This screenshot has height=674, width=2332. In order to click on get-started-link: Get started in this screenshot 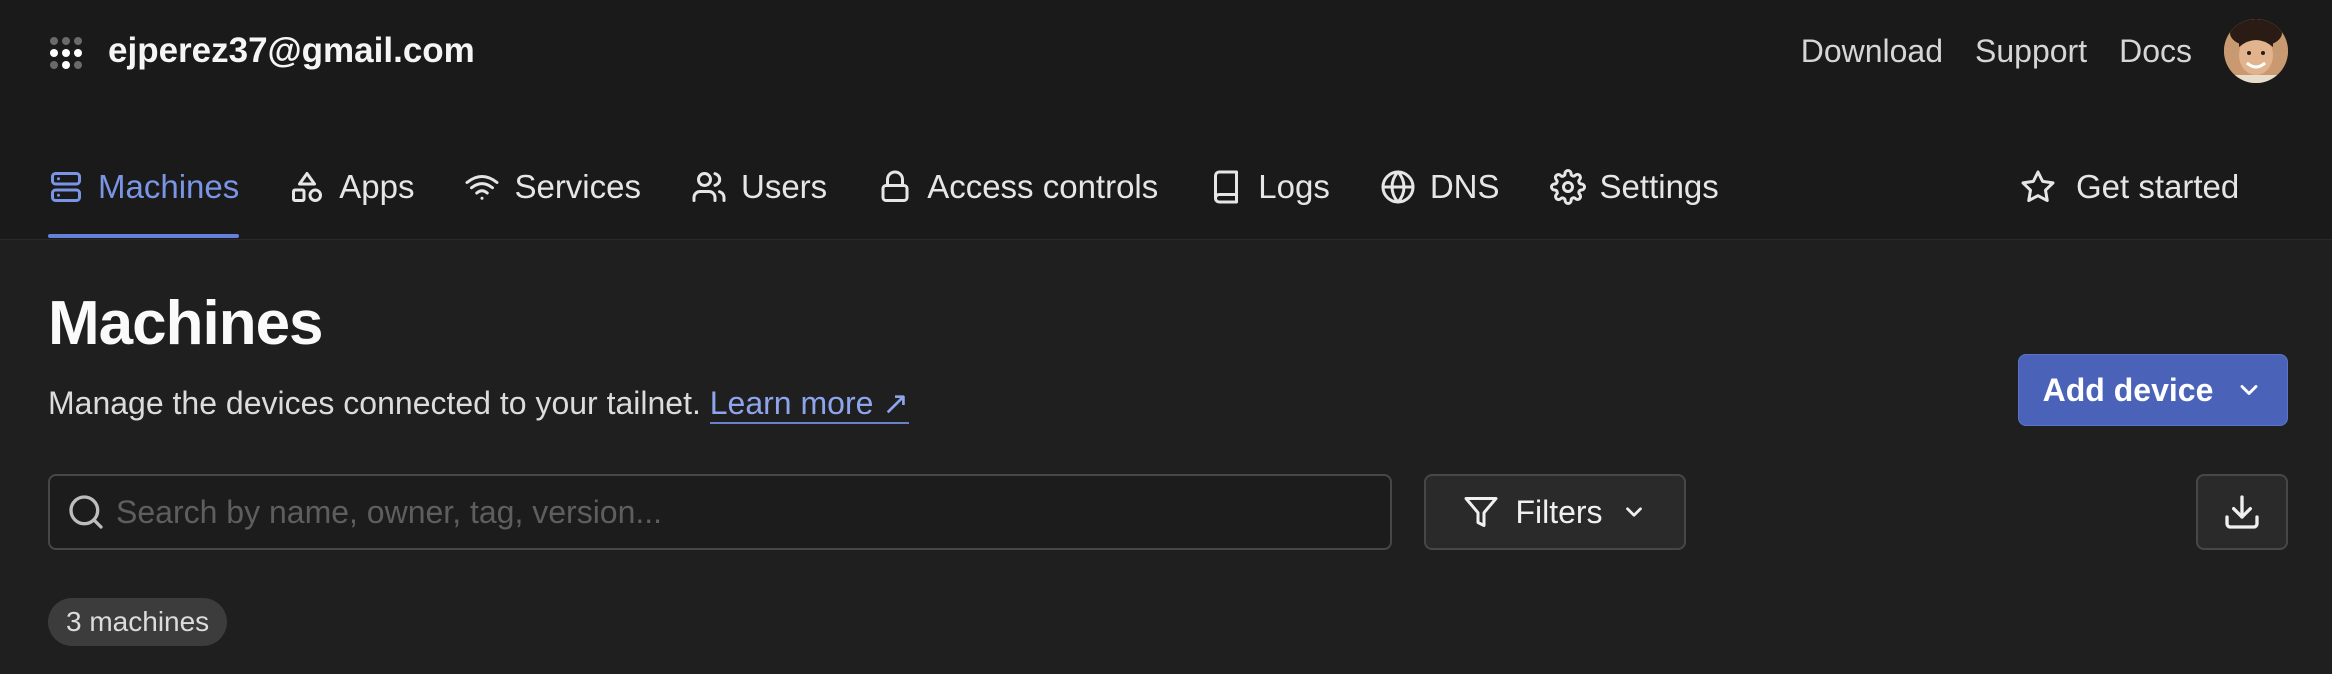, I will do `click(2129, 187)`.